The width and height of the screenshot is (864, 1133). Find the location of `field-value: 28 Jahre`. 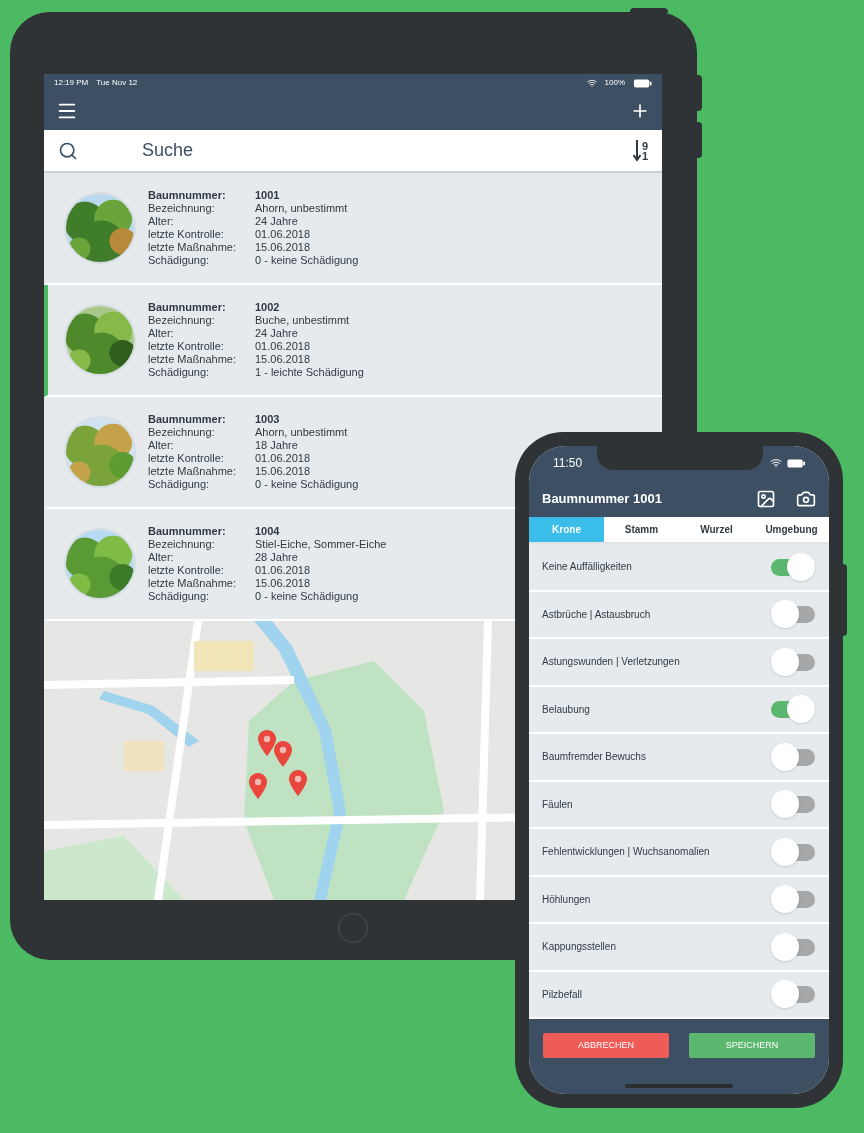

field-value: 28 Jahre is located at coordinates (277, 557).